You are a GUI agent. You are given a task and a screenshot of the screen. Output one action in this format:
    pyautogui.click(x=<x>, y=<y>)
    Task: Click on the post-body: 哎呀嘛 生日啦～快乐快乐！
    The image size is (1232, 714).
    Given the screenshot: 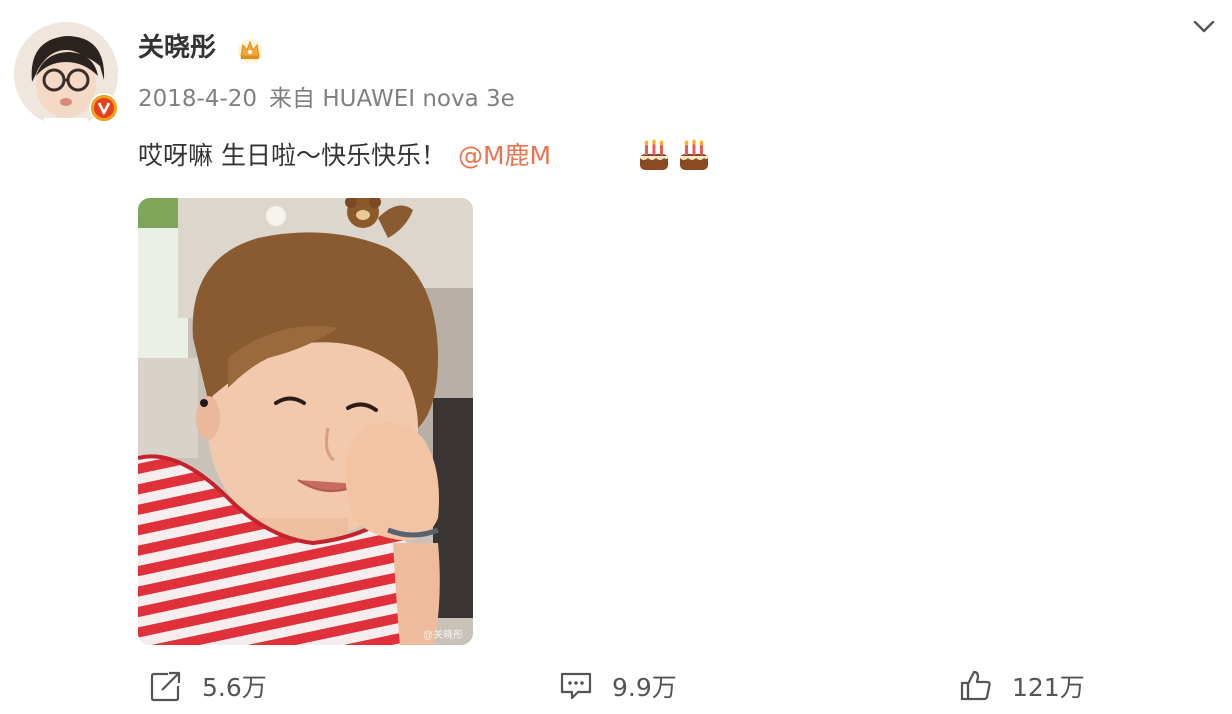 What is the action you would take?
    pyautogui.click(x=292, y=155)
    